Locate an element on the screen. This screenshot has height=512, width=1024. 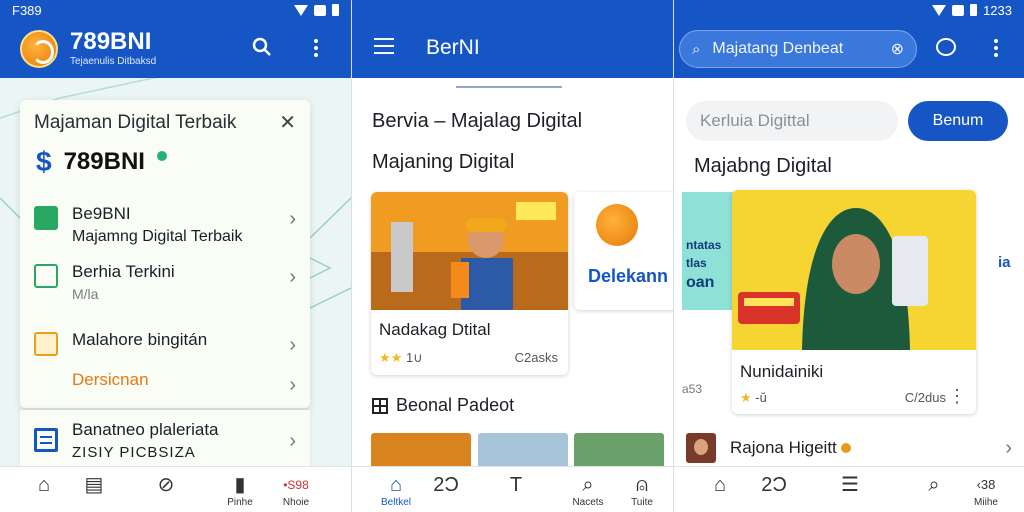
status-time: F389 is located at coordinates (27, 10).